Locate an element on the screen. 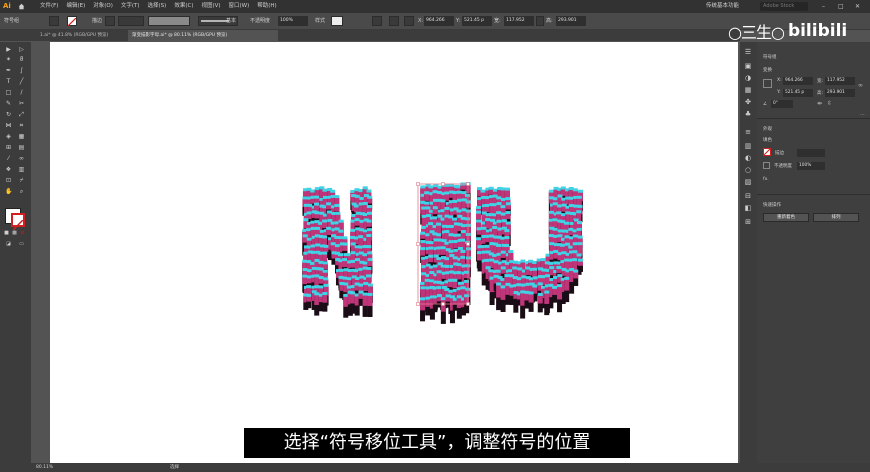 Image resolution: width=870 pixels, height=472 pixels. menu-help: 帮助(H) is located at coordinates (266, 6).